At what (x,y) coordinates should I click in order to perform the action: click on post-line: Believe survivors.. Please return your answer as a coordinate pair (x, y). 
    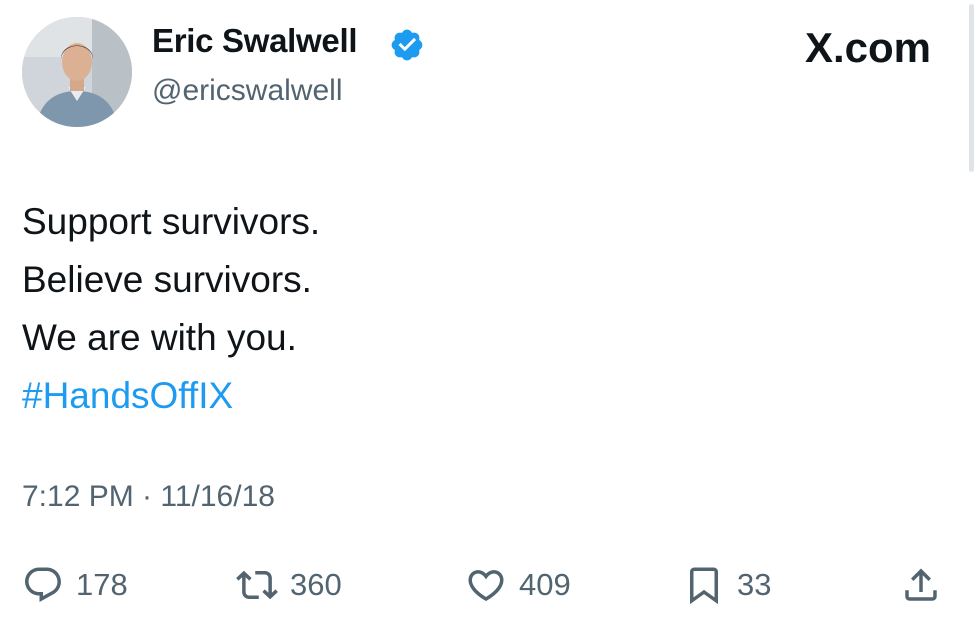
    Looking at the image, I should click on (167, 279).